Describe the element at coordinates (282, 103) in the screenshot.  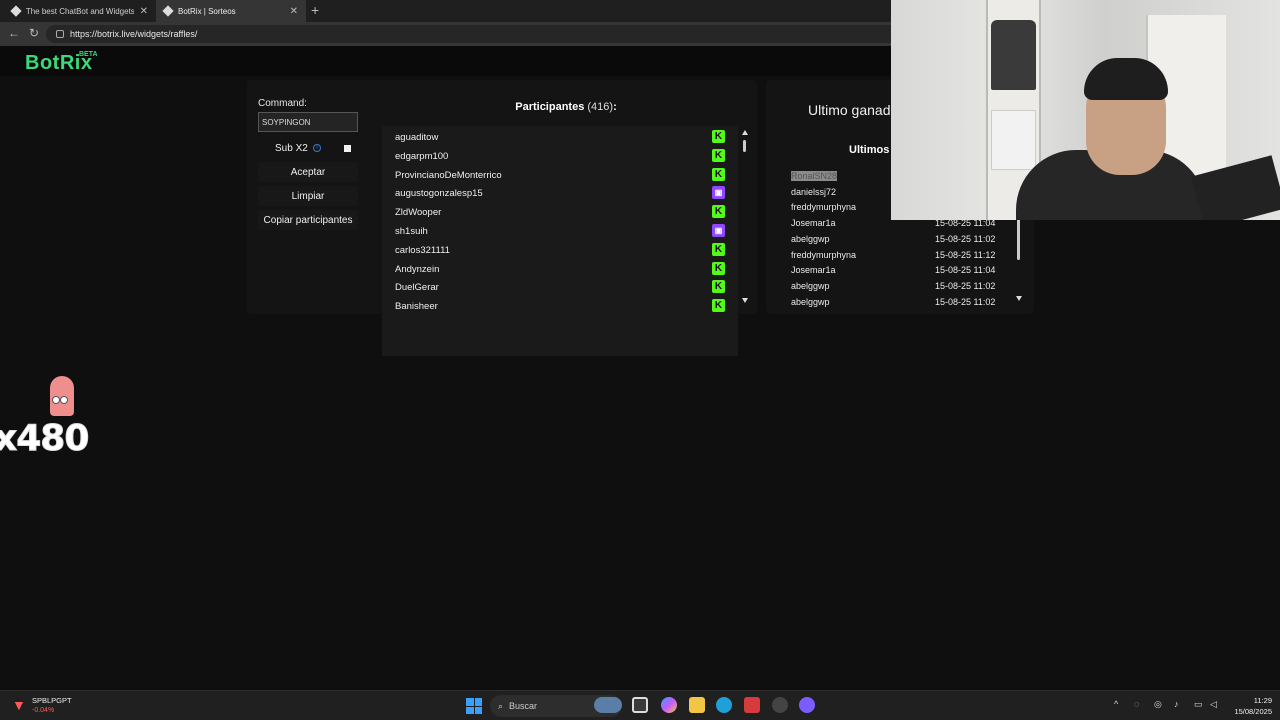
I see `command-label: Command:` at that location.